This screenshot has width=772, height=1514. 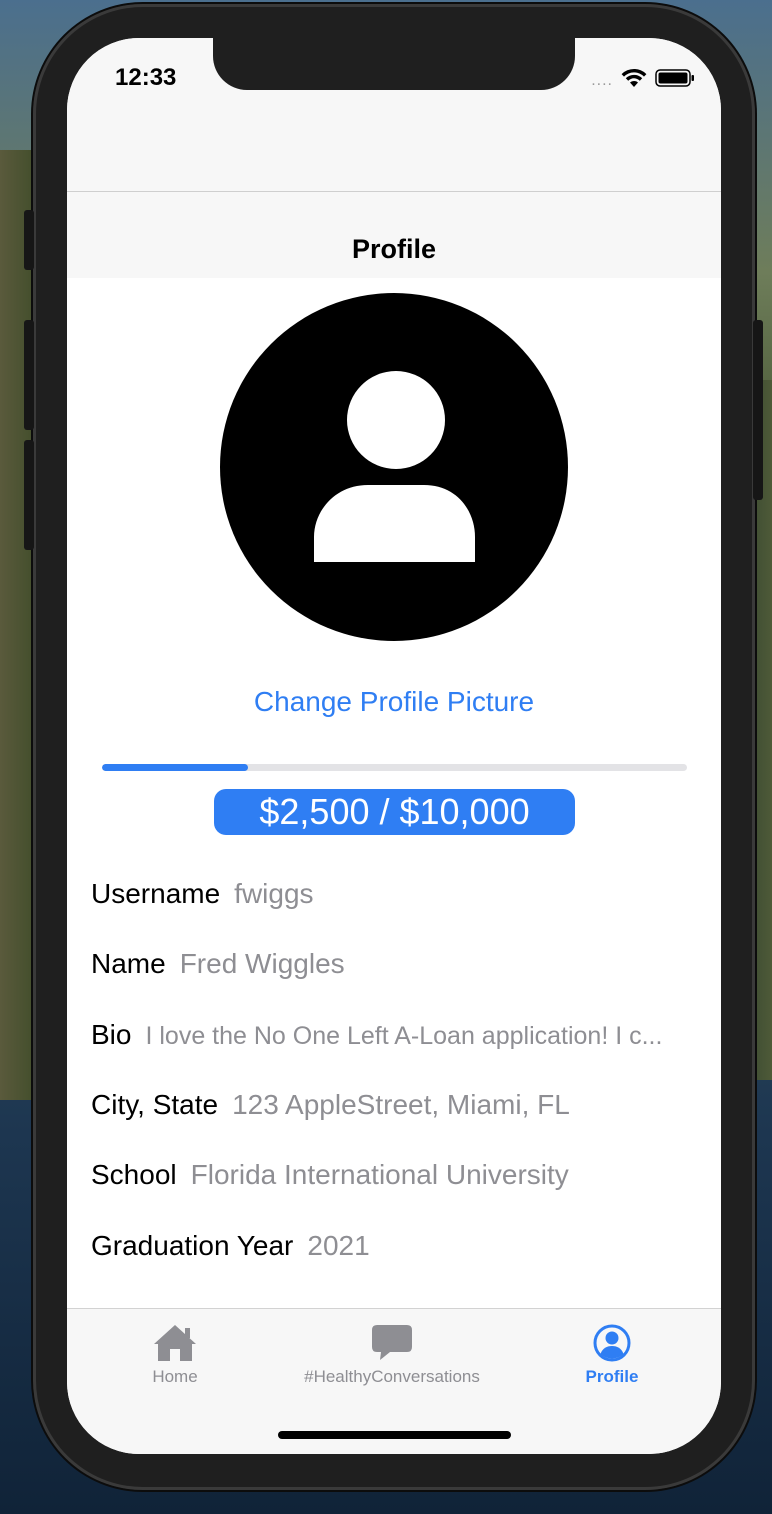 What do you see at coordinates (392, 1376) in the screenshot?
I see `tab-label: #HealthyConversations` at bounding box center [392, 1376].